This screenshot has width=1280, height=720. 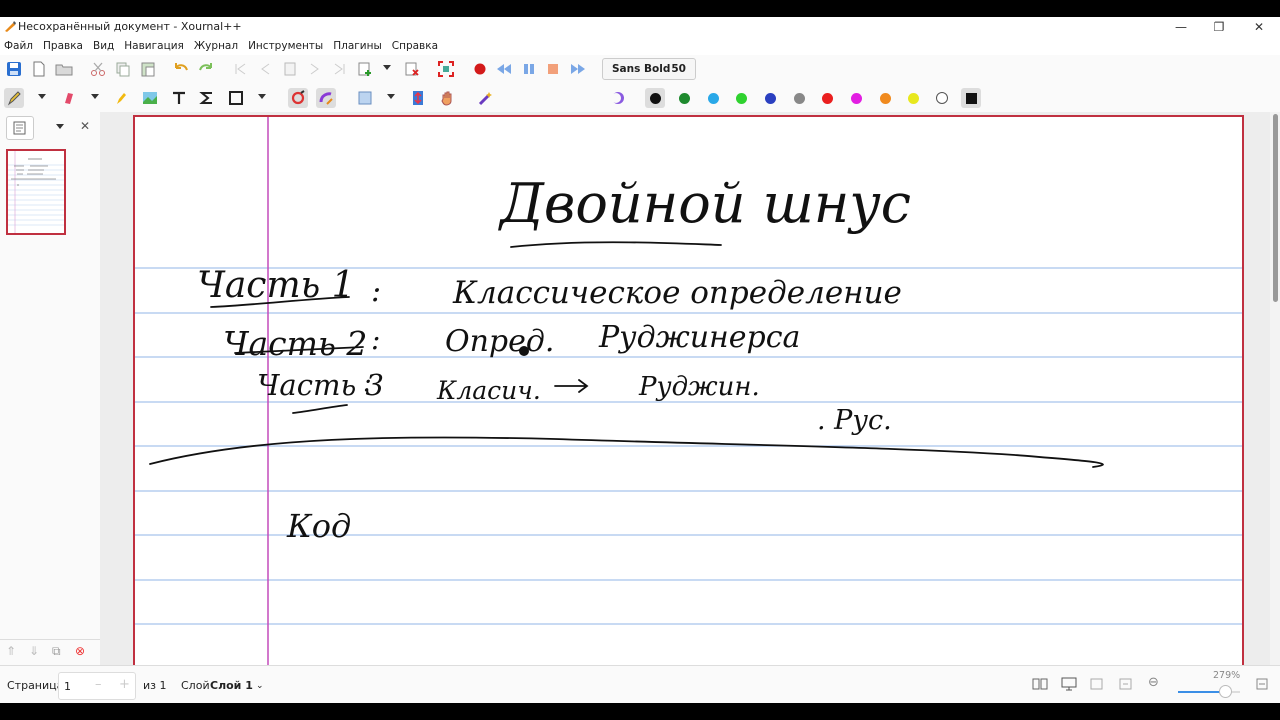 What do you see at coordinates (298, 98) in the screenshot?
I see `shape-recognizer-button` at bounding box center [298, 98].